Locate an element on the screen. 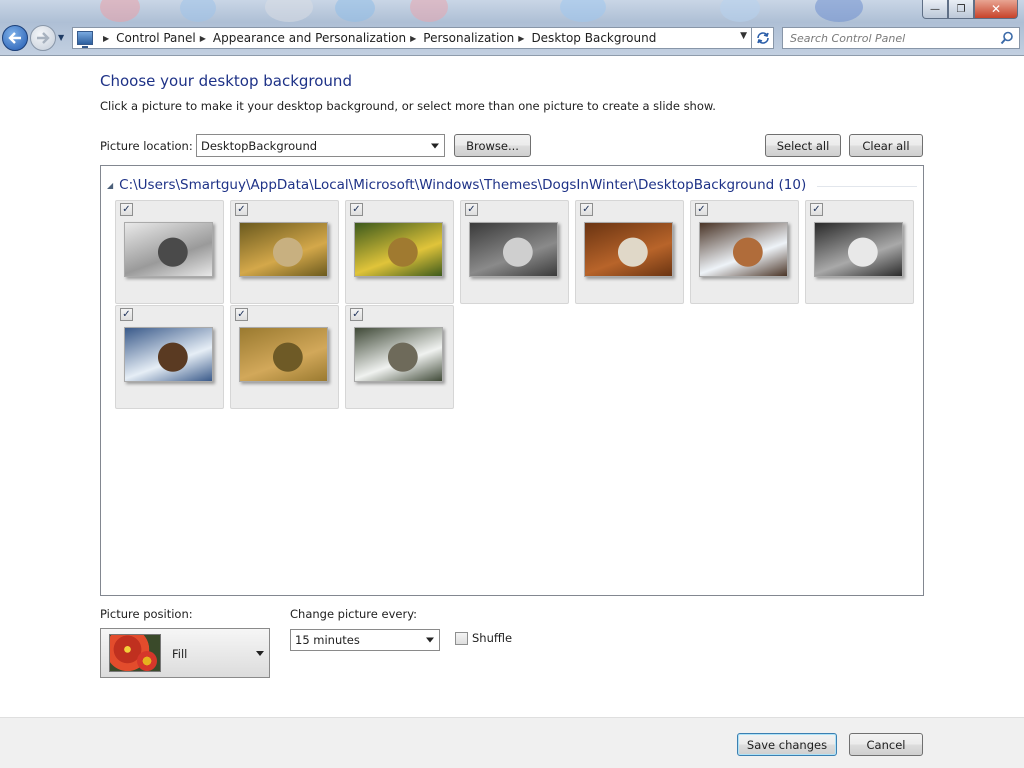 Image resolution: width=1024 pixels, height=768 pixels. back-button is located at coordinates (15, 38).